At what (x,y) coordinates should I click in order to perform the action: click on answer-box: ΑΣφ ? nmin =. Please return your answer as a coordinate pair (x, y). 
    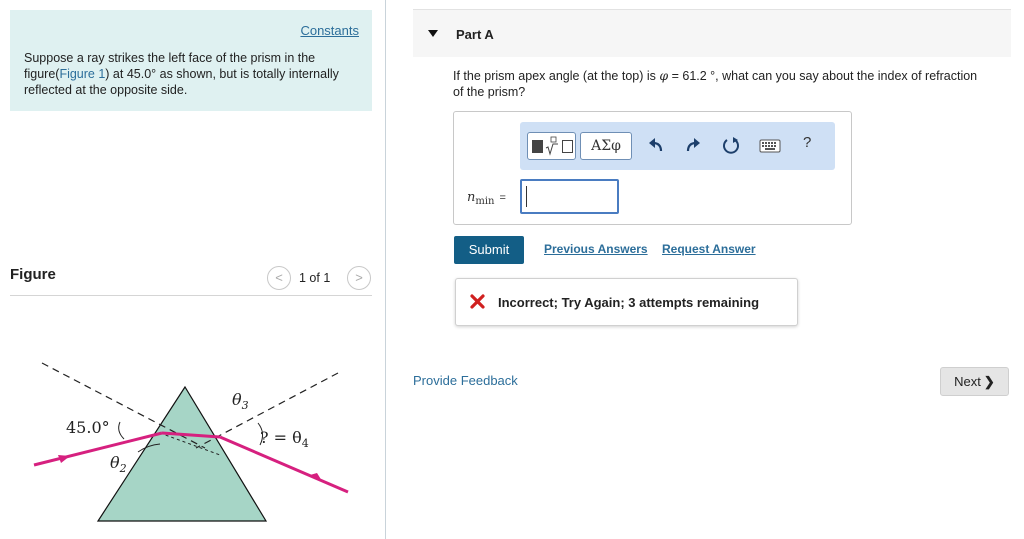
    Looking at the image, I should click on (652, 168).